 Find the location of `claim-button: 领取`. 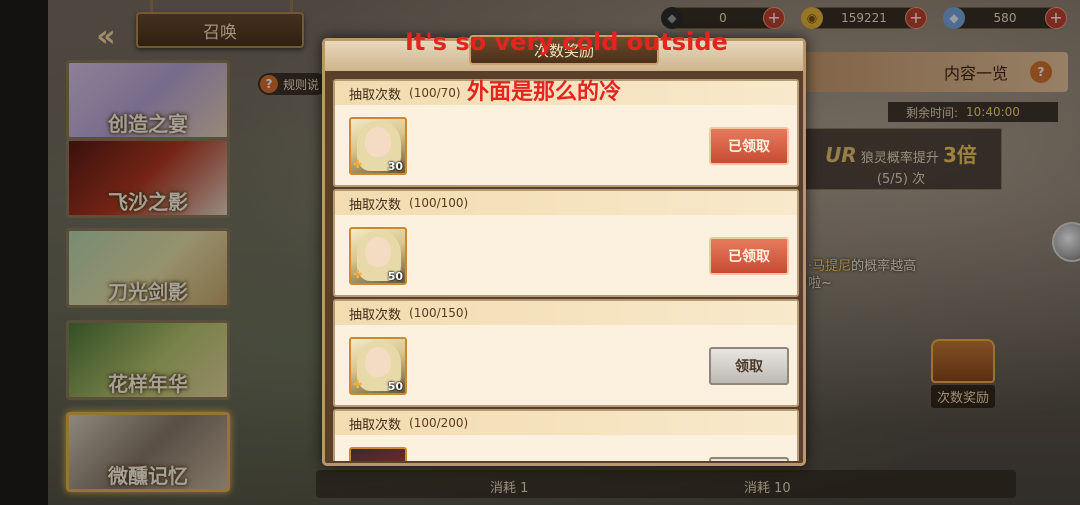

claim-button: 领取 is located at coordinates (749, 366).